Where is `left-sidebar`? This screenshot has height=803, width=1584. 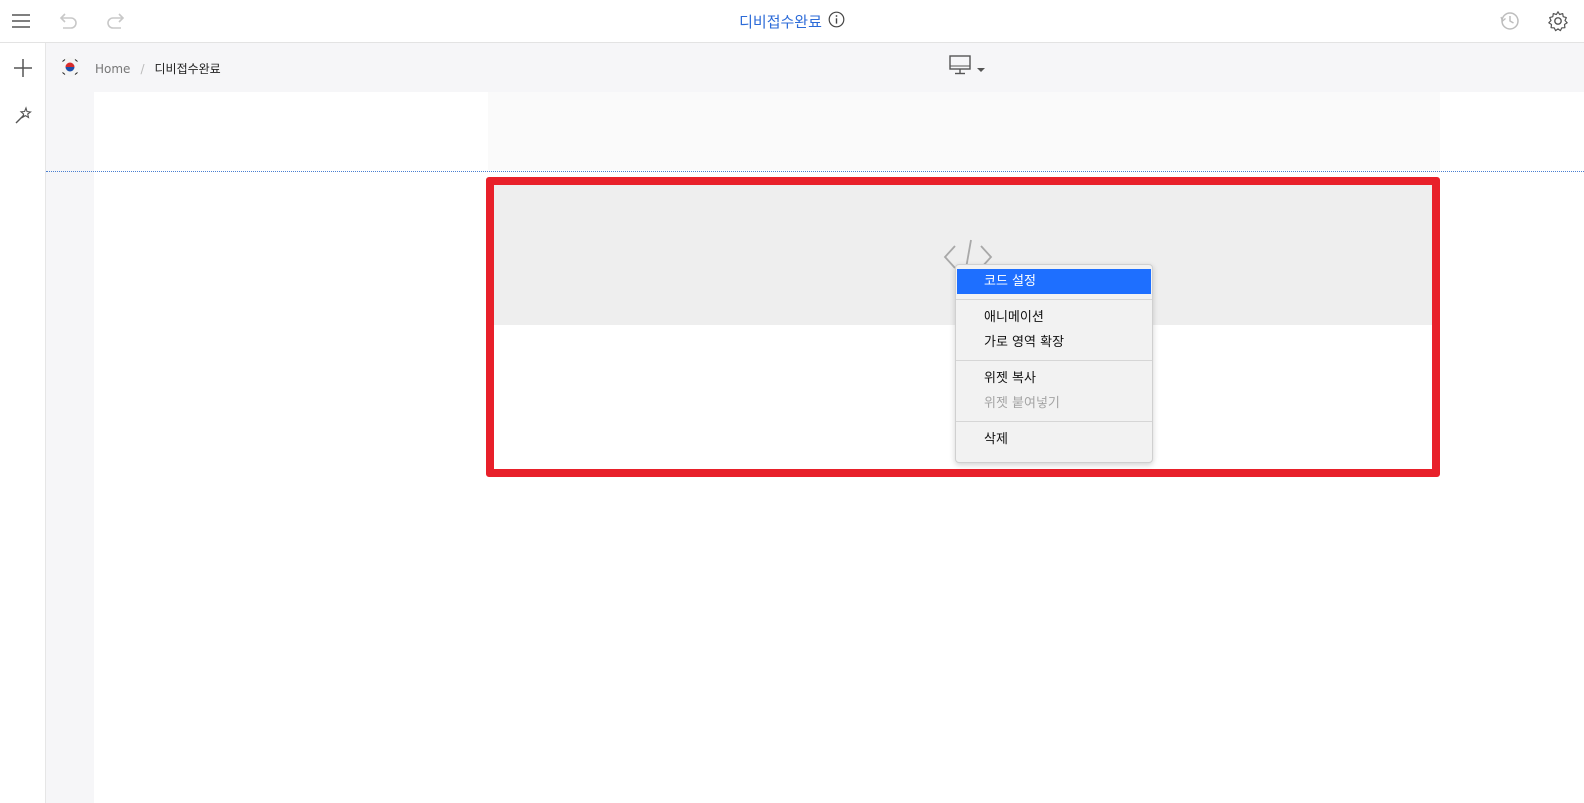 left-sidebar is located at coordinates (23, 423).